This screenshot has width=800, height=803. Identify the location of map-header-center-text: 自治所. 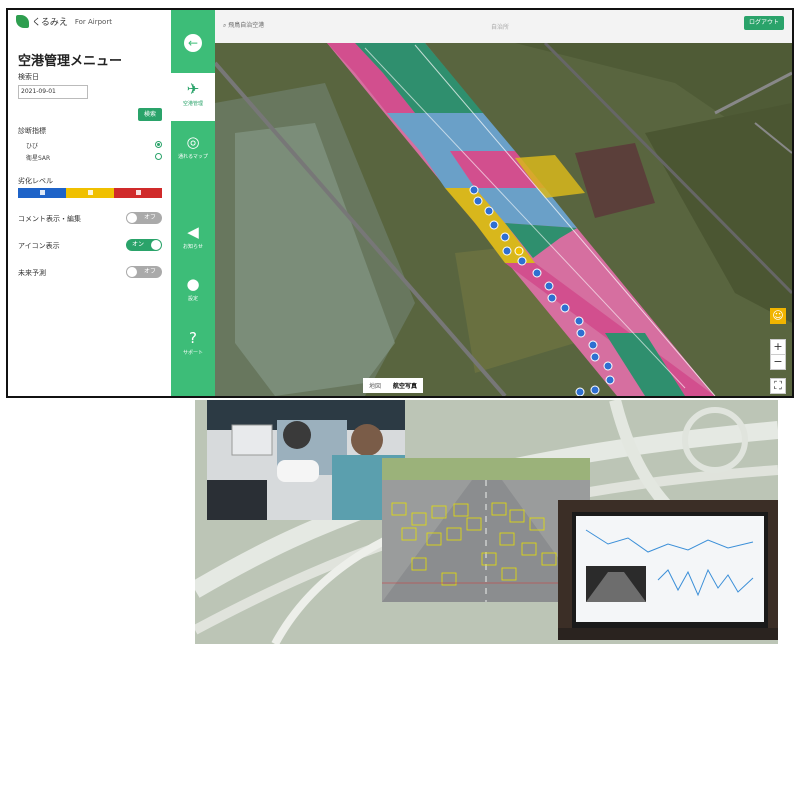
(500, 27).